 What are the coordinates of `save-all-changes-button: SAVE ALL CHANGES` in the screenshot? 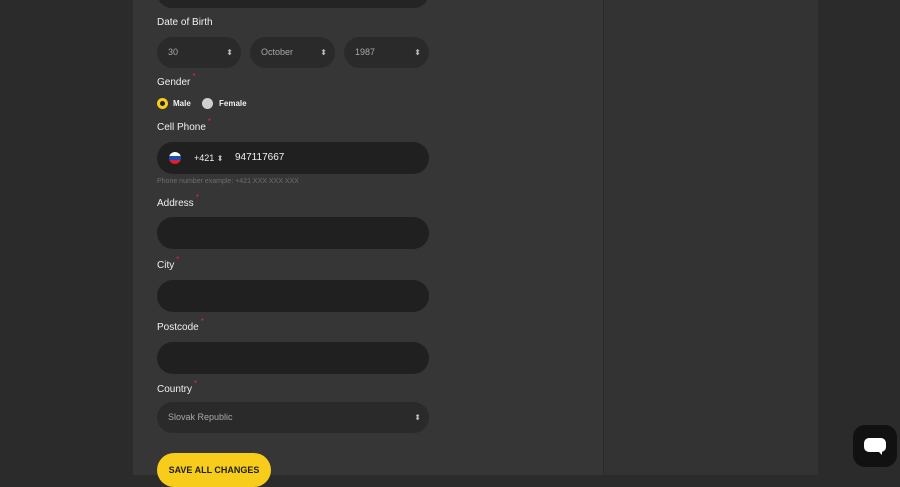 It's located at (214, 470).